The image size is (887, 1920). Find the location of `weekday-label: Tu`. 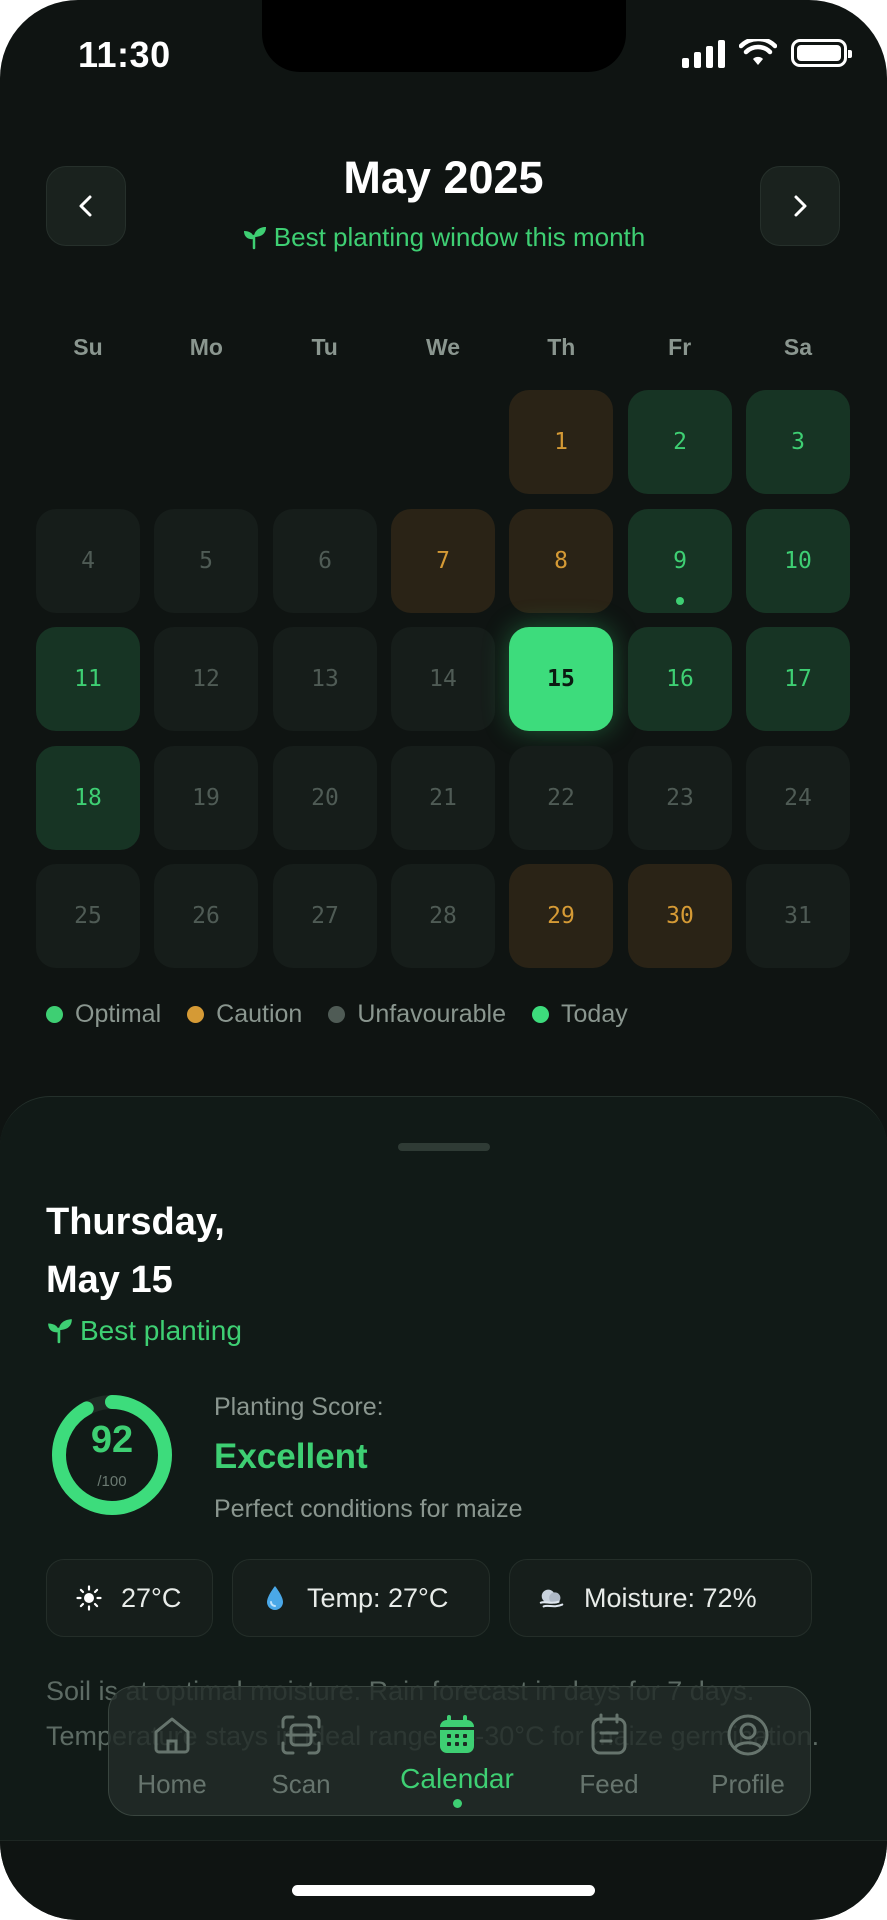

weekday-label: Tu is located at coordinates (324, 347).